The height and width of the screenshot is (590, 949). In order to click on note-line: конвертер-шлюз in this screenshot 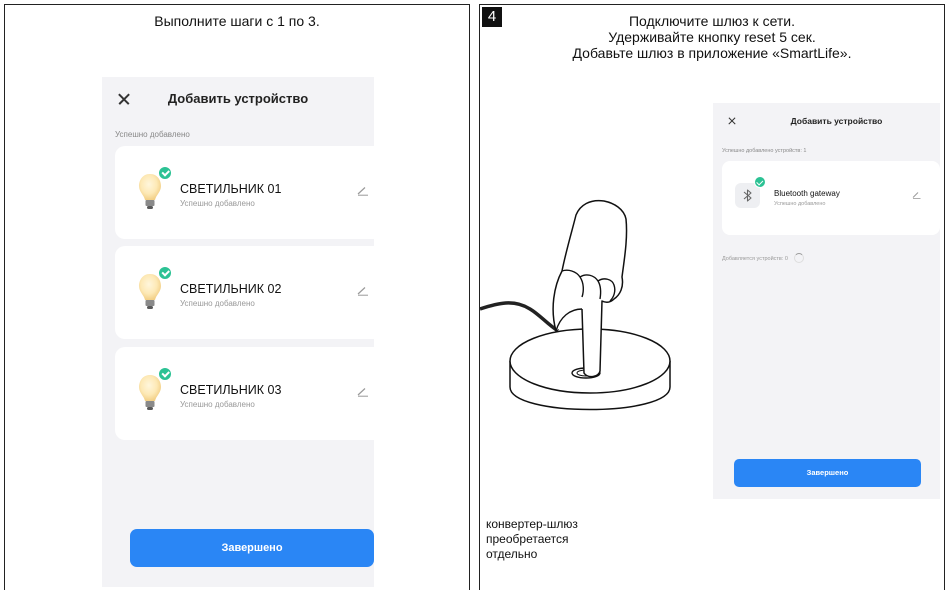, I will do `click(532, 524)`.